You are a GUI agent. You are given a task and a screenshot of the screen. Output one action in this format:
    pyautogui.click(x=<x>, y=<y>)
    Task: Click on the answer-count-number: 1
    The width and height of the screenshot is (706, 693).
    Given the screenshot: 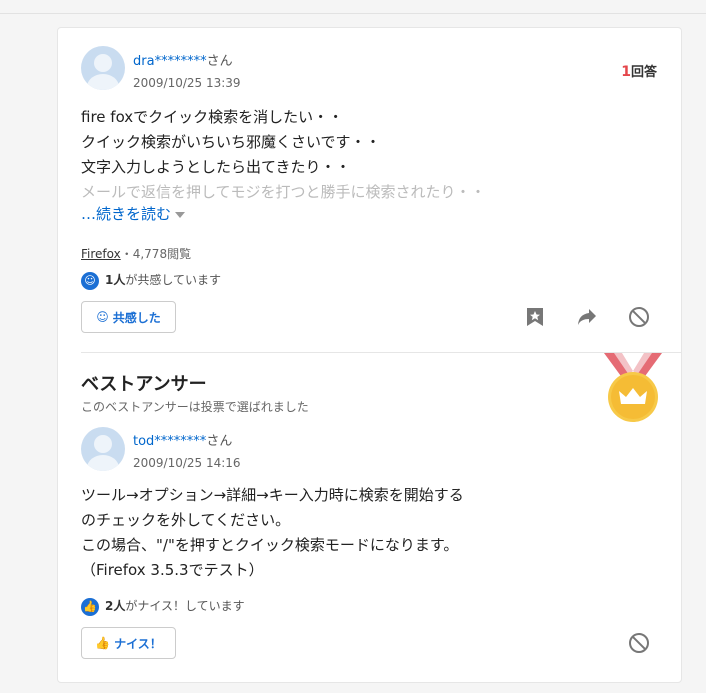 What is the action you would take?
    pyautogui.click(x=626, y=72)
    